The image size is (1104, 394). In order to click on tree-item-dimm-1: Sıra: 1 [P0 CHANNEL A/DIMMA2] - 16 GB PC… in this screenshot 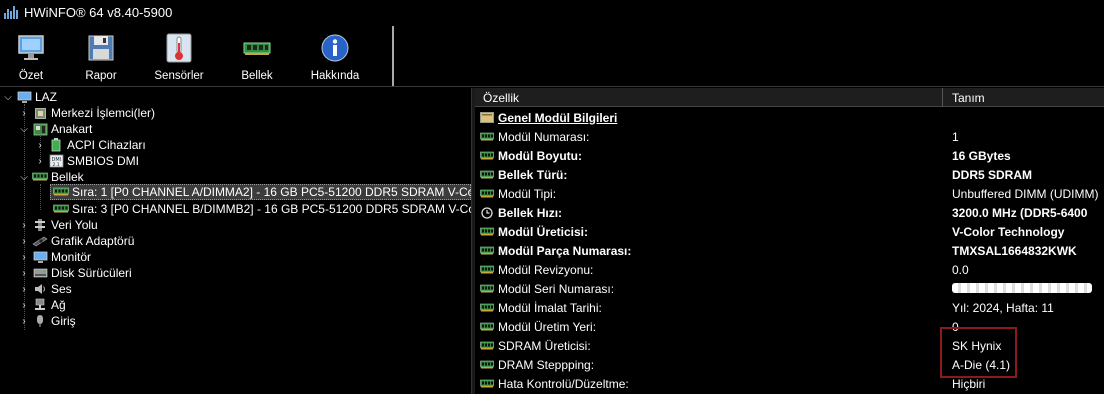, I will do `click(260, 192)`.